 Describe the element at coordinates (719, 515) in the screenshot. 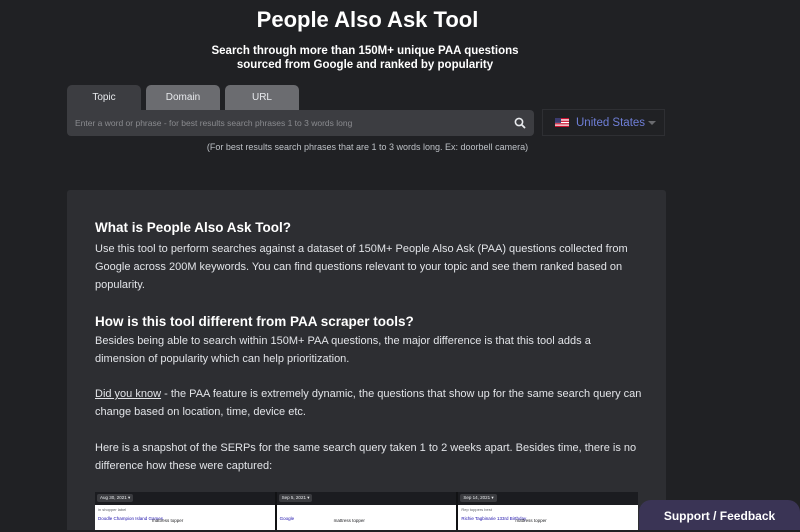

I see `support-feedback-button: Support / Feedback` at that location.